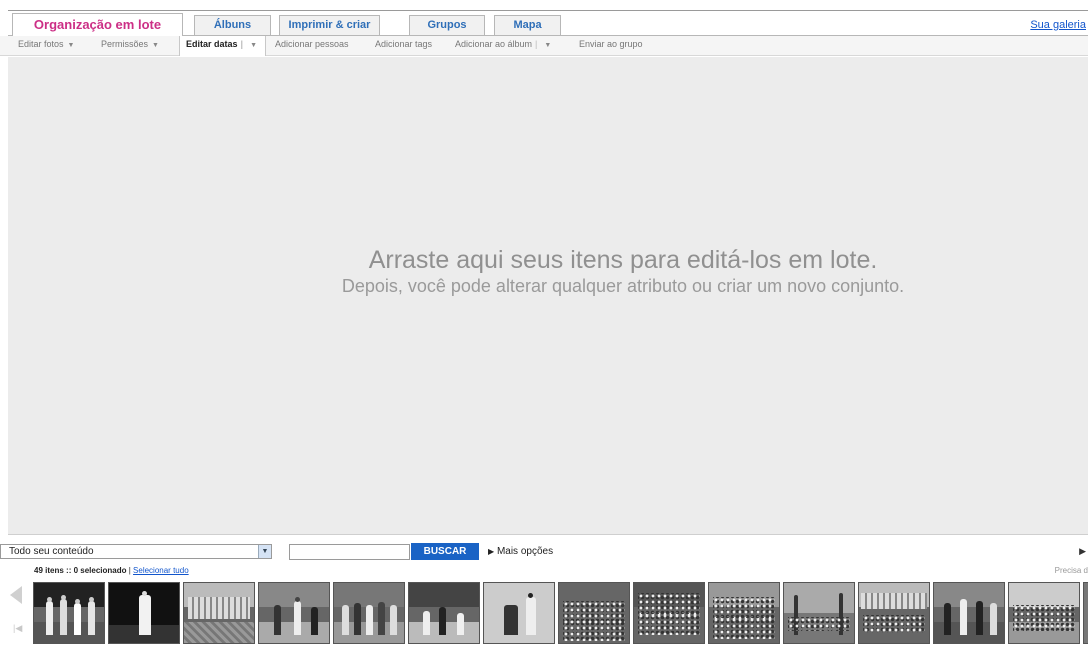 The image size is (1088, 646). I want to click on editar-fotos-menu: Editar fotos ▼, so click(46, 44).